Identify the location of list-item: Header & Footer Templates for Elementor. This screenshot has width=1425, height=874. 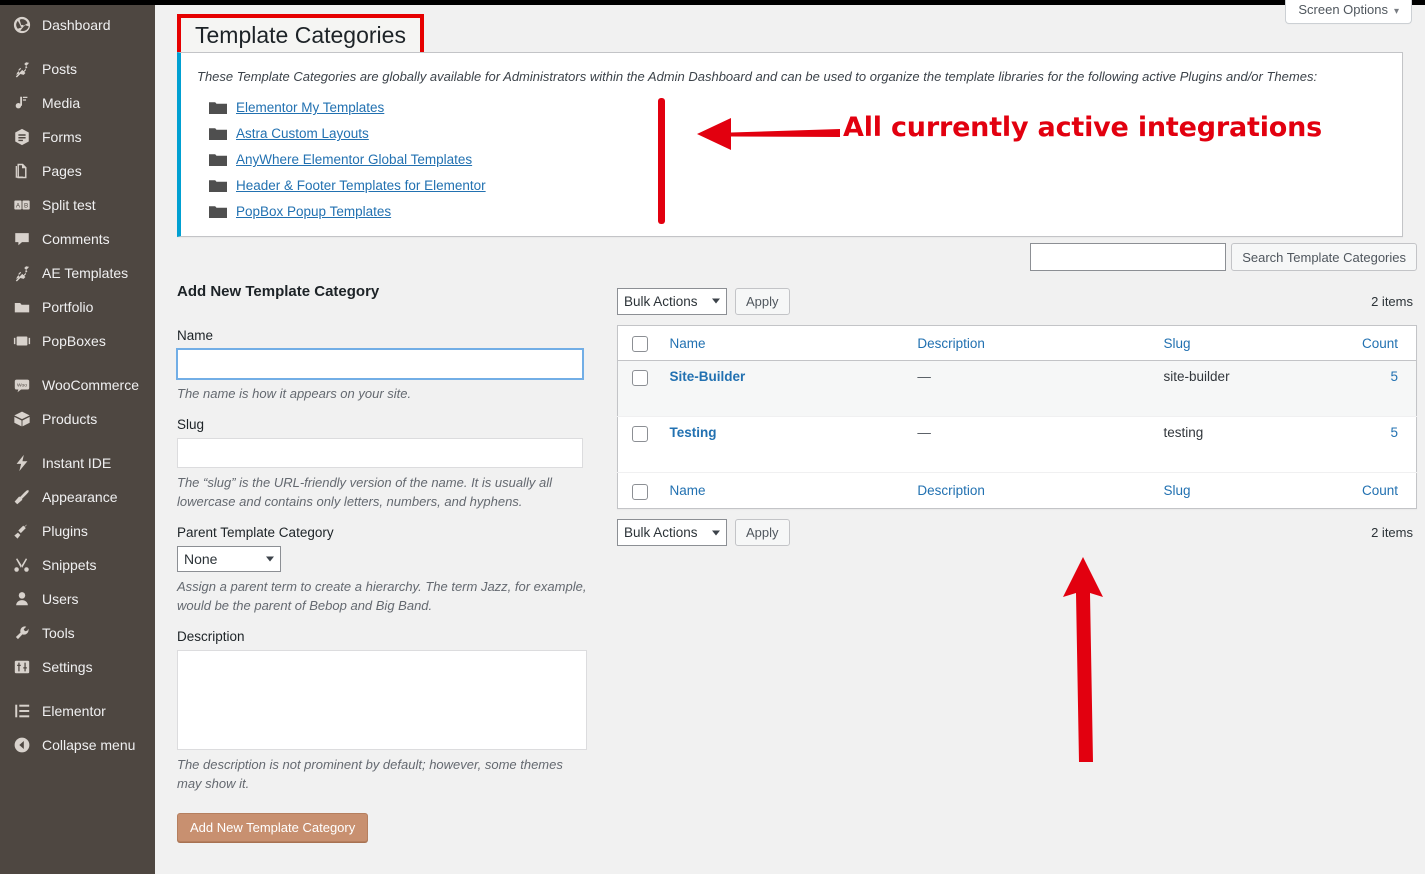
(805, 186).